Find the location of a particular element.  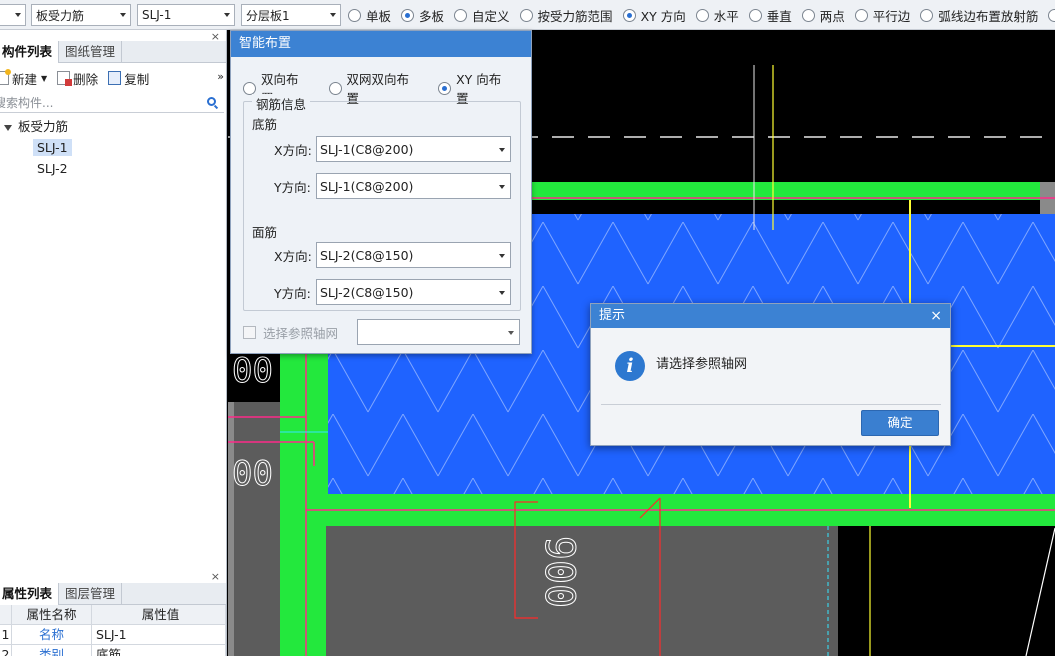

dialog-message: 请选择参照轴网 is located at coordinates (702, 364).